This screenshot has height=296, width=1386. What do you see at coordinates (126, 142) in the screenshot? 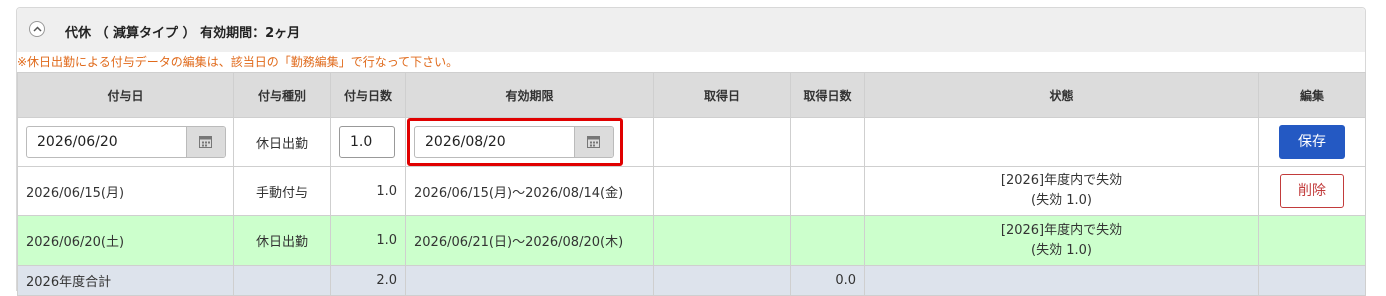
I see `grant-date-input: 2026/06/20` at bounding box center [126, 142].